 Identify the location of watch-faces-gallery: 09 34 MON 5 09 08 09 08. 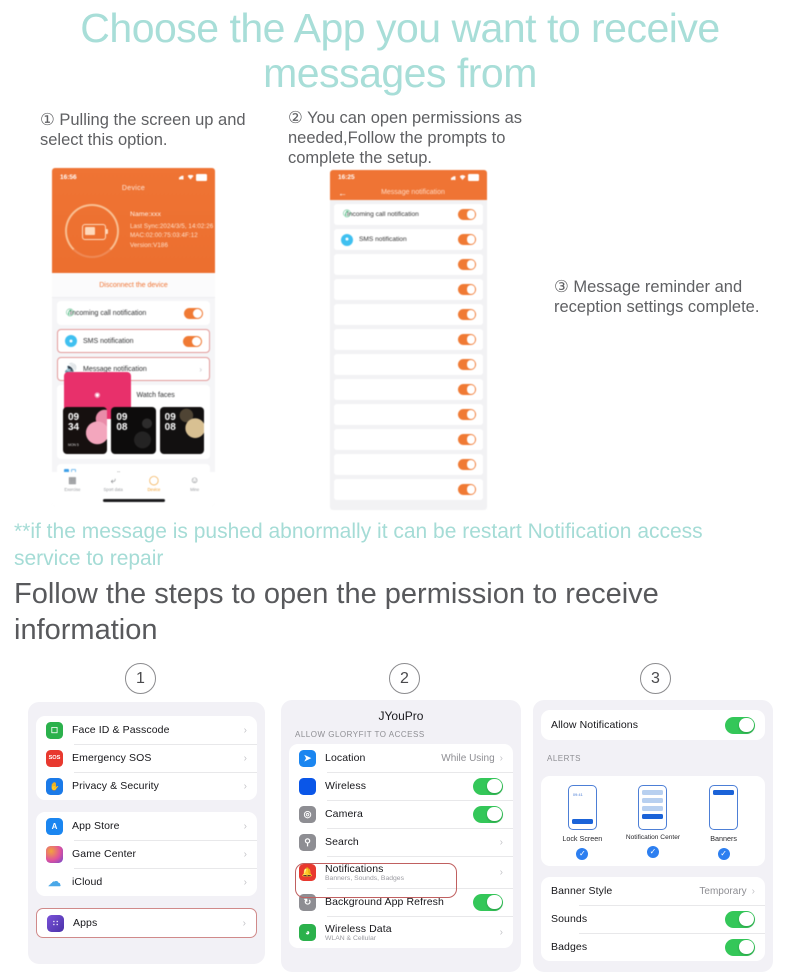
(133, 432).